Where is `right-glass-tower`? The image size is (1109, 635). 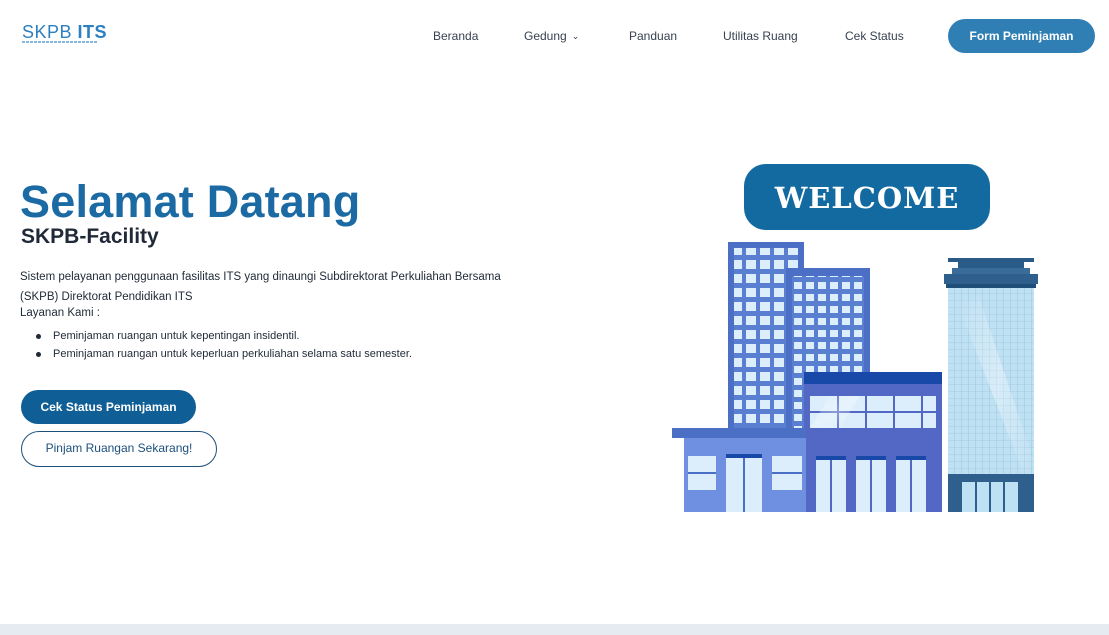 right-glass-tower is located at coordinates (991, 260).